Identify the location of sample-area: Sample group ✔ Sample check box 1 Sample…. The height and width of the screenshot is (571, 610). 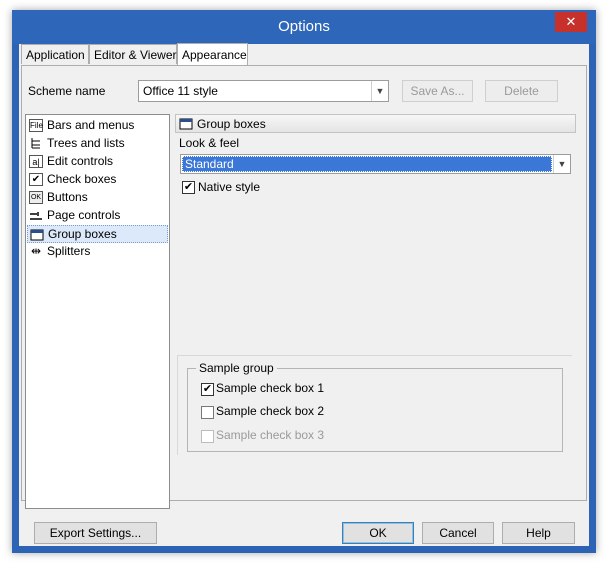
(374, 405).